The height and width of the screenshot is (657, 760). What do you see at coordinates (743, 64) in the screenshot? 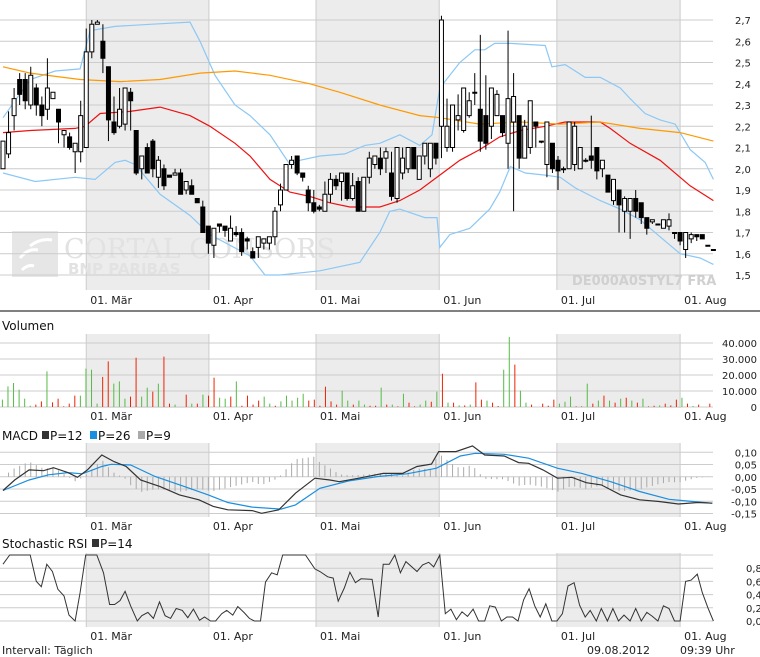
I see `y-tick-label: 2,5` at bounding box center [743, 64].